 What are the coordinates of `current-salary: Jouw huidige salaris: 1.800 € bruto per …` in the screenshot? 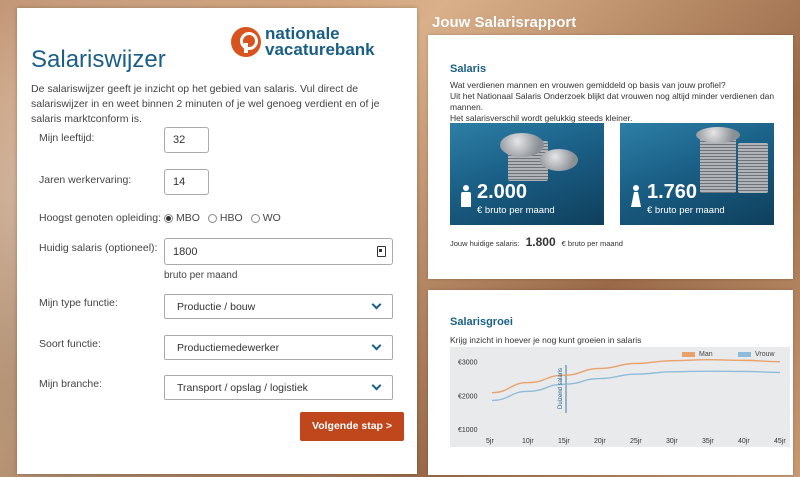 It's located at (536, 242).